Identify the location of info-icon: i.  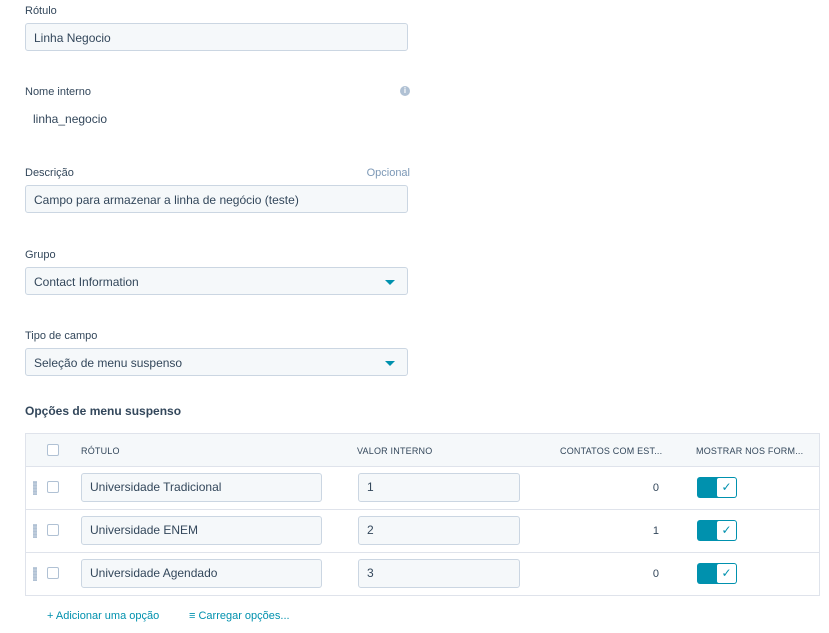
(405, 91).